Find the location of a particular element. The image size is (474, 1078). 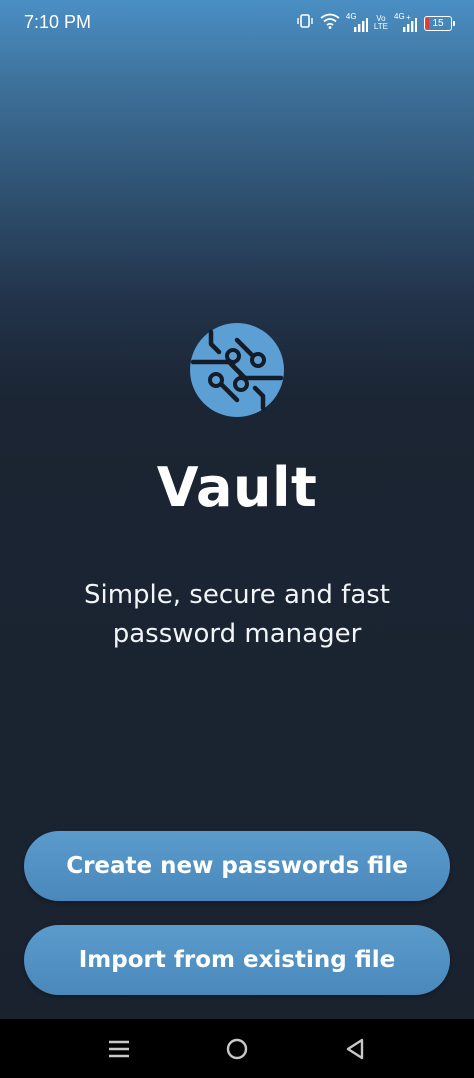

app-title: Vault is located at coordinates (237, 487).